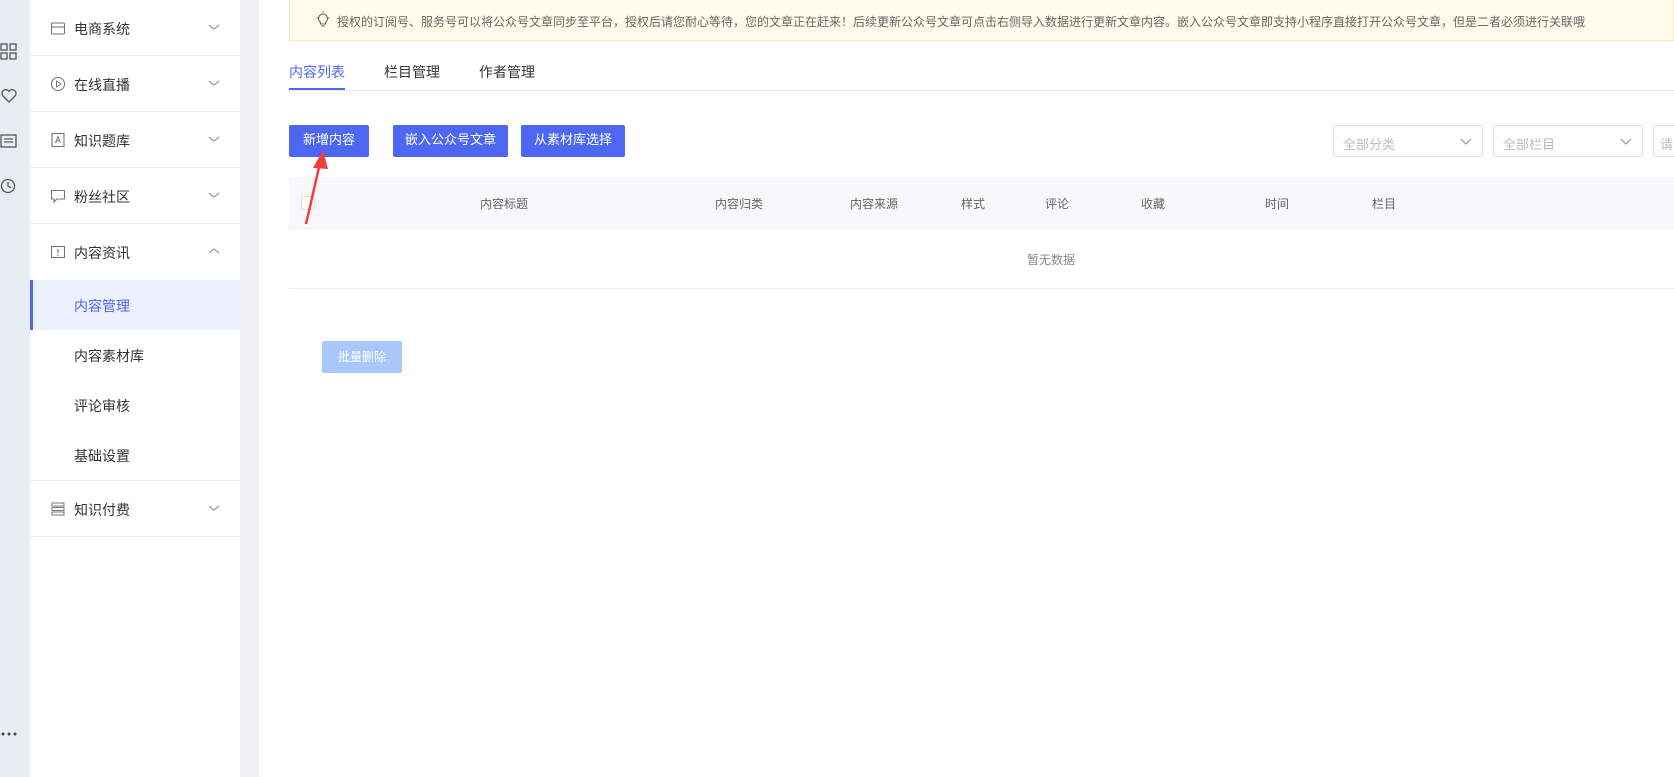 This screenshot has width=1674, height=777. Describe the element at coordinates (874, 204) in the screenshot. I see `column-header-source: 内容来源` at that location.